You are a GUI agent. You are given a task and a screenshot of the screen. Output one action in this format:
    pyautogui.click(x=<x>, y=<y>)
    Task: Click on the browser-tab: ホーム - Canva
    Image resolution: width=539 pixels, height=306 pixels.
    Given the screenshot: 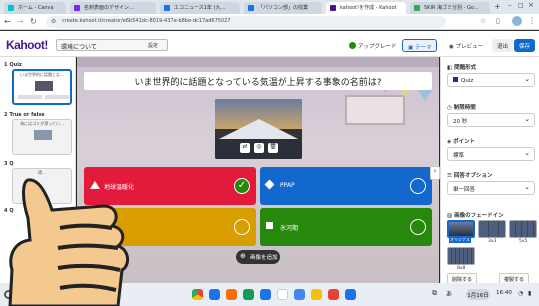 What is the action you would take?
    pyautogui.click(x=35, y=8)
    